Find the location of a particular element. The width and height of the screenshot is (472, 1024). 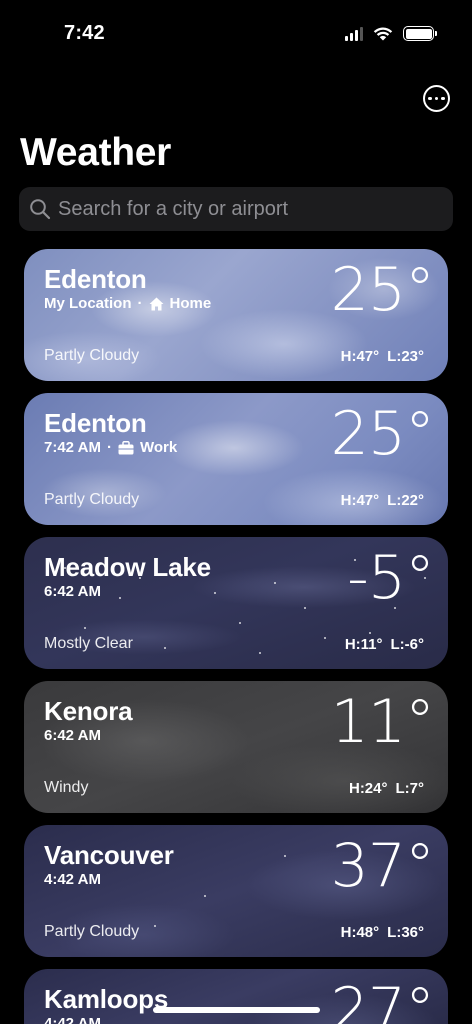

location-card-kamloops: Kamloops 4:42 AM 27° is located at coordinates (236, 996).